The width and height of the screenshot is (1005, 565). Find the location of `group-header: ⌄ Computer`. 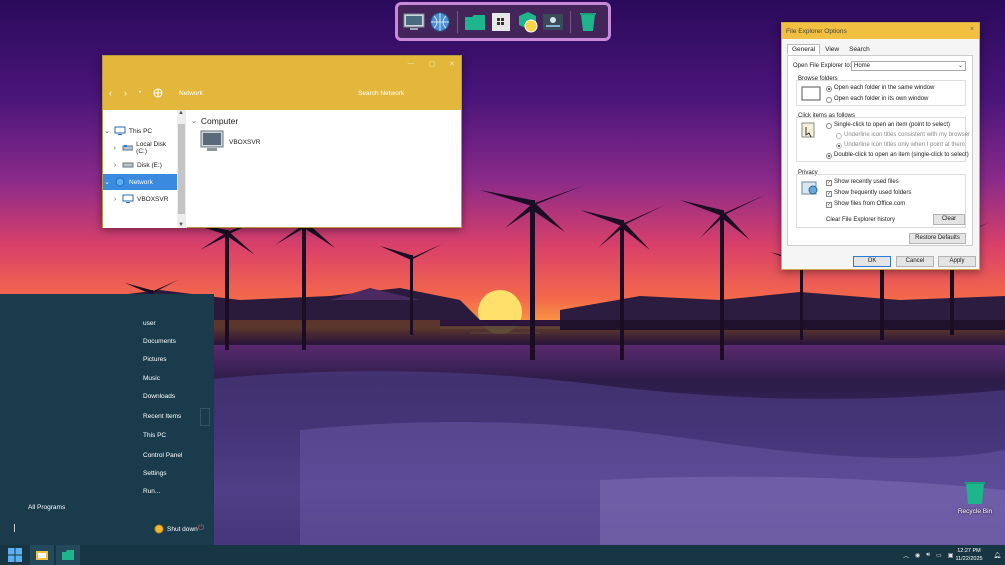

group-header: ⌄ Computer is located at coordinates (214, 121).